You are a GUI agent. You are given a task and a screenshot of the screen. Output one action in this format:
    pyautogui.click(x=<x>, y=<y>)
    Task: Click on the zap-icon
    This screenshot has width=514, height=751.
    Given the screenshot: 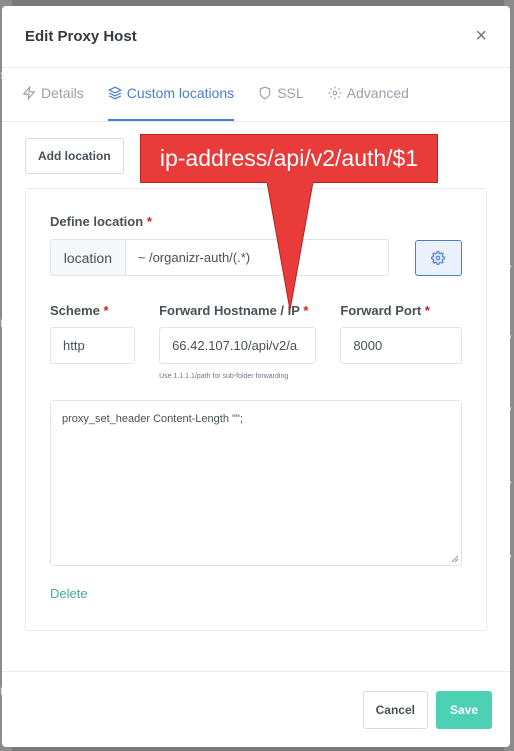 What is the action you would take?
    pyautogui.click(x=29, y=93)
    